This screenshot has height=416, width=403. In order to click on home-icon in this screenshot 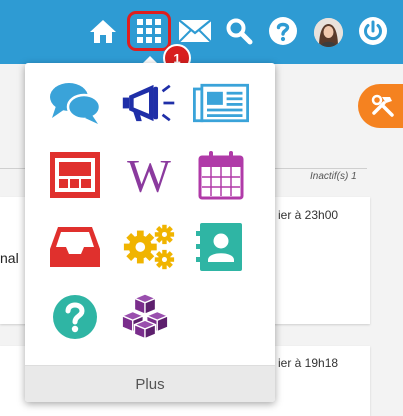, I will do `click(103, 31)`.